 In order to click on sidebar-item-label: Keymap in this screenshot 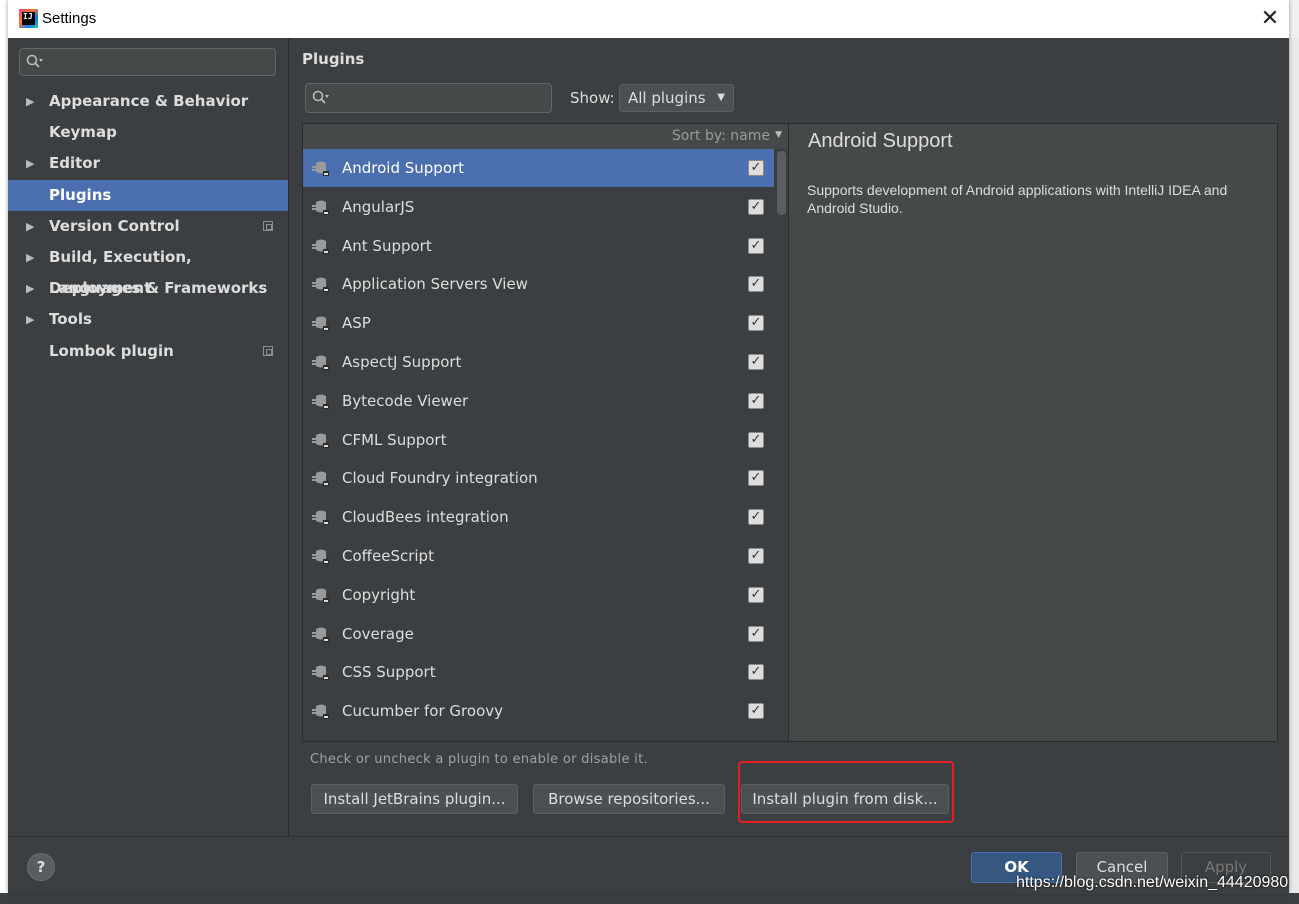, I will do `click(83, 132)`.